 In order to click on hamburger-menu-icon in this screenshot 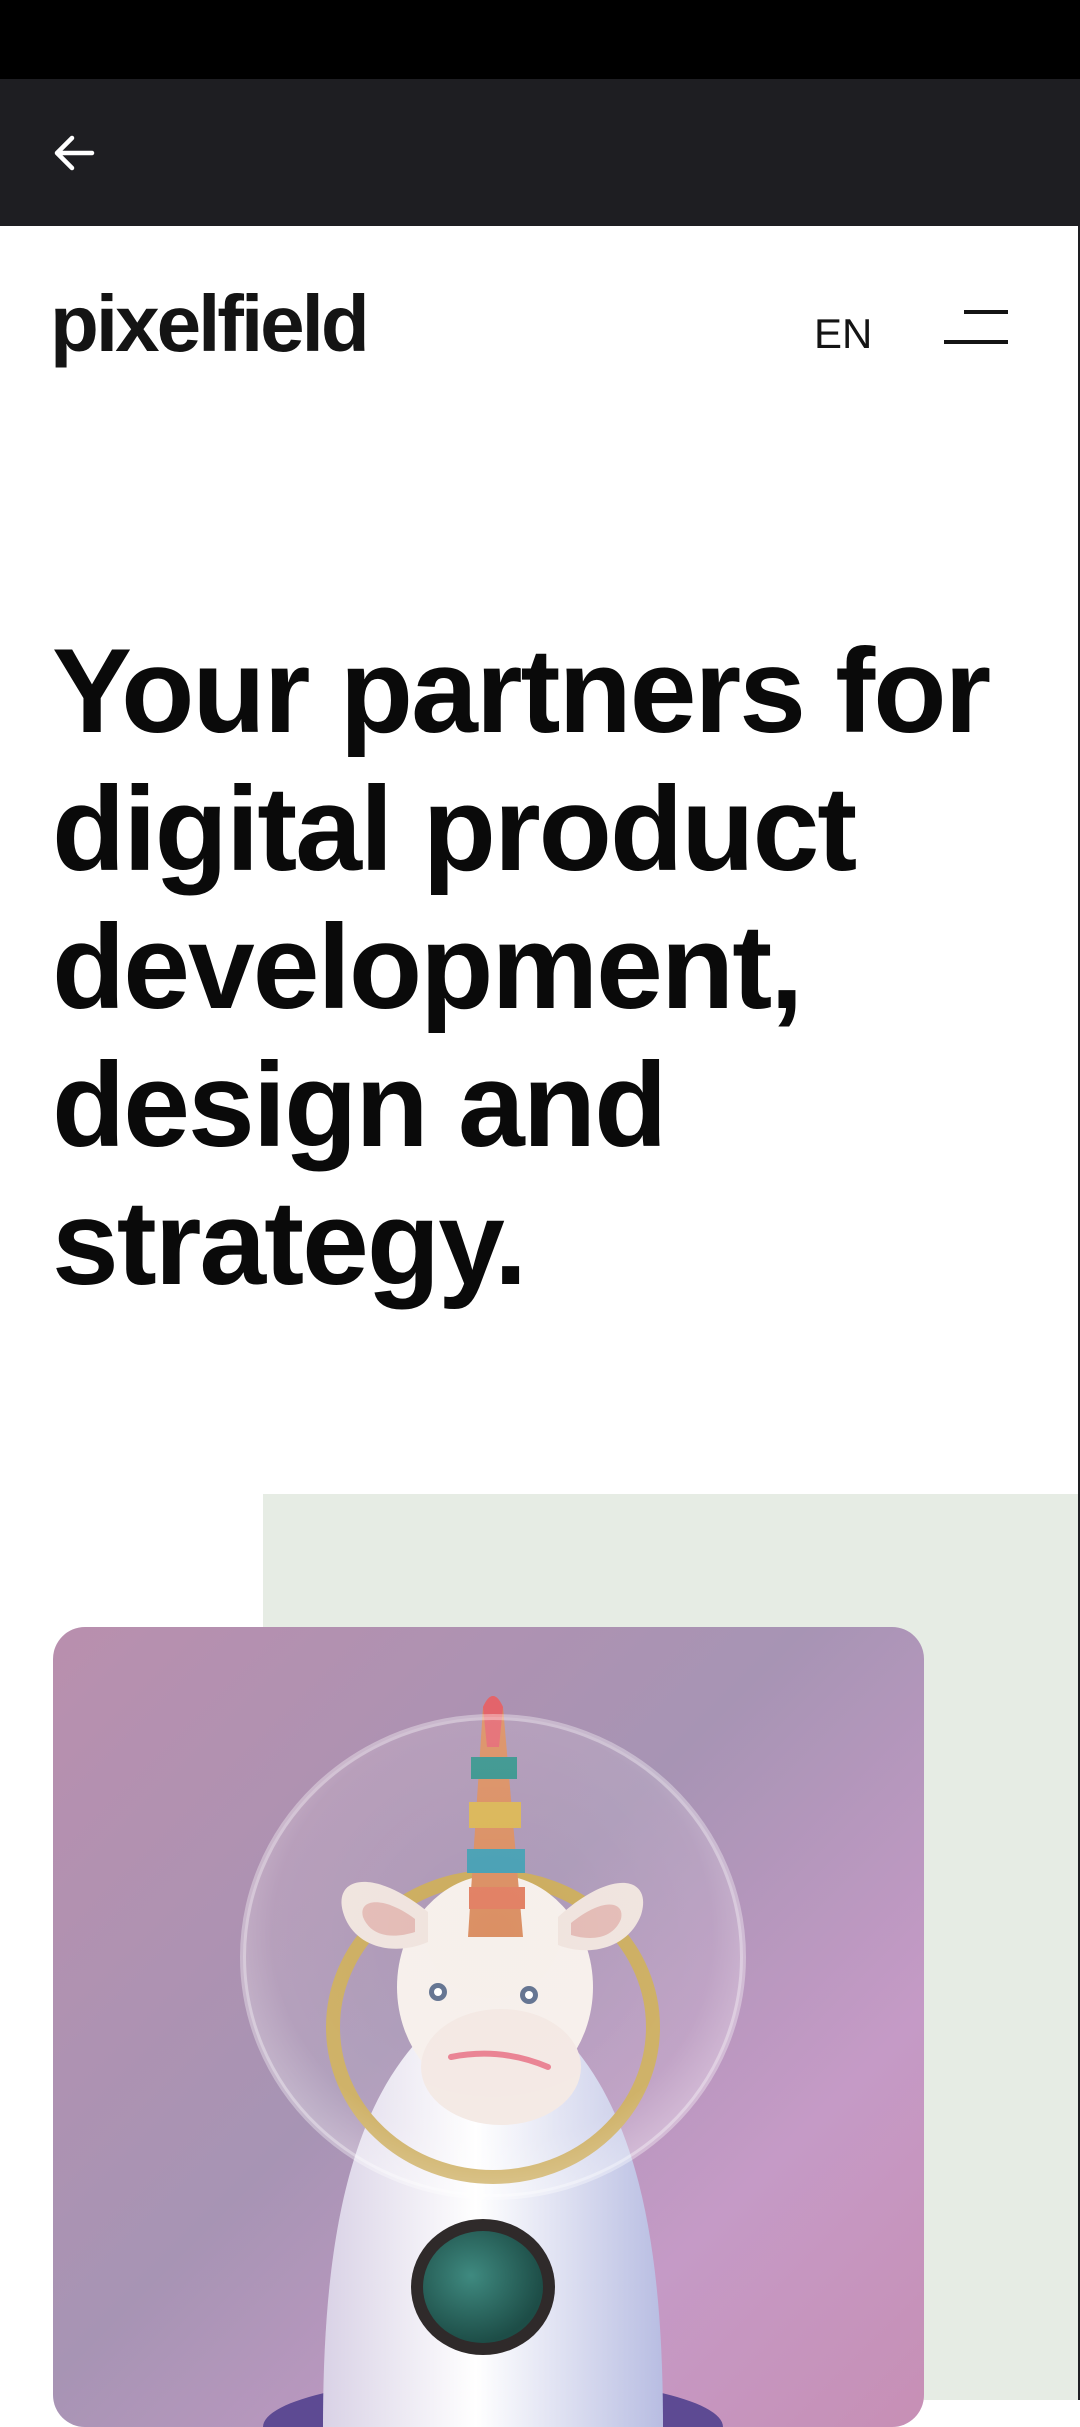, I will do `click(975, 327)`.